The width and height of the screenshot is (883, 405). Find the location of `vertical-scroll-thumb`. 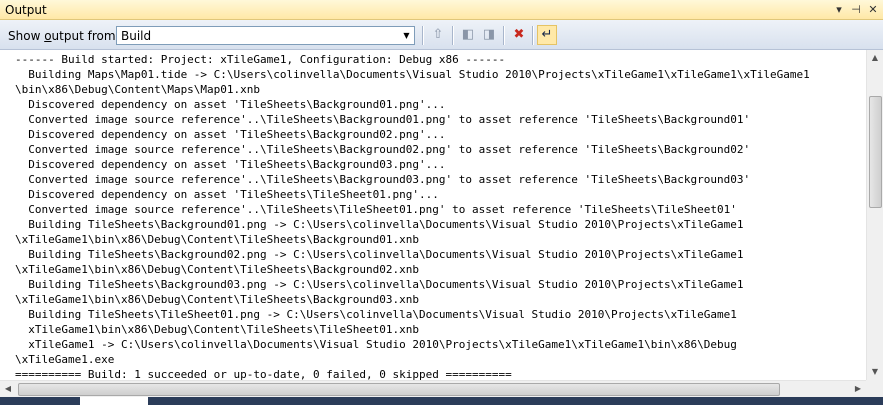

vertical-scroll-thumb is located at coordinates (875, 152).